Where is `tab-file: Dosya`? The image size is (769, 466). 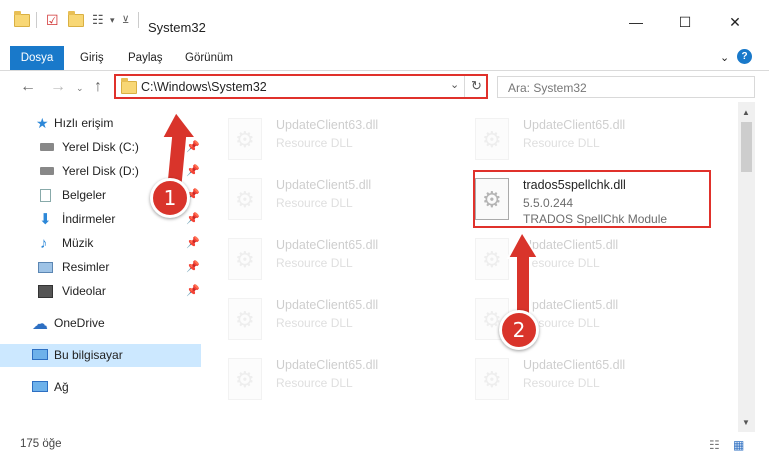
tab-file: Dosya is located at coordinates (37, 58).